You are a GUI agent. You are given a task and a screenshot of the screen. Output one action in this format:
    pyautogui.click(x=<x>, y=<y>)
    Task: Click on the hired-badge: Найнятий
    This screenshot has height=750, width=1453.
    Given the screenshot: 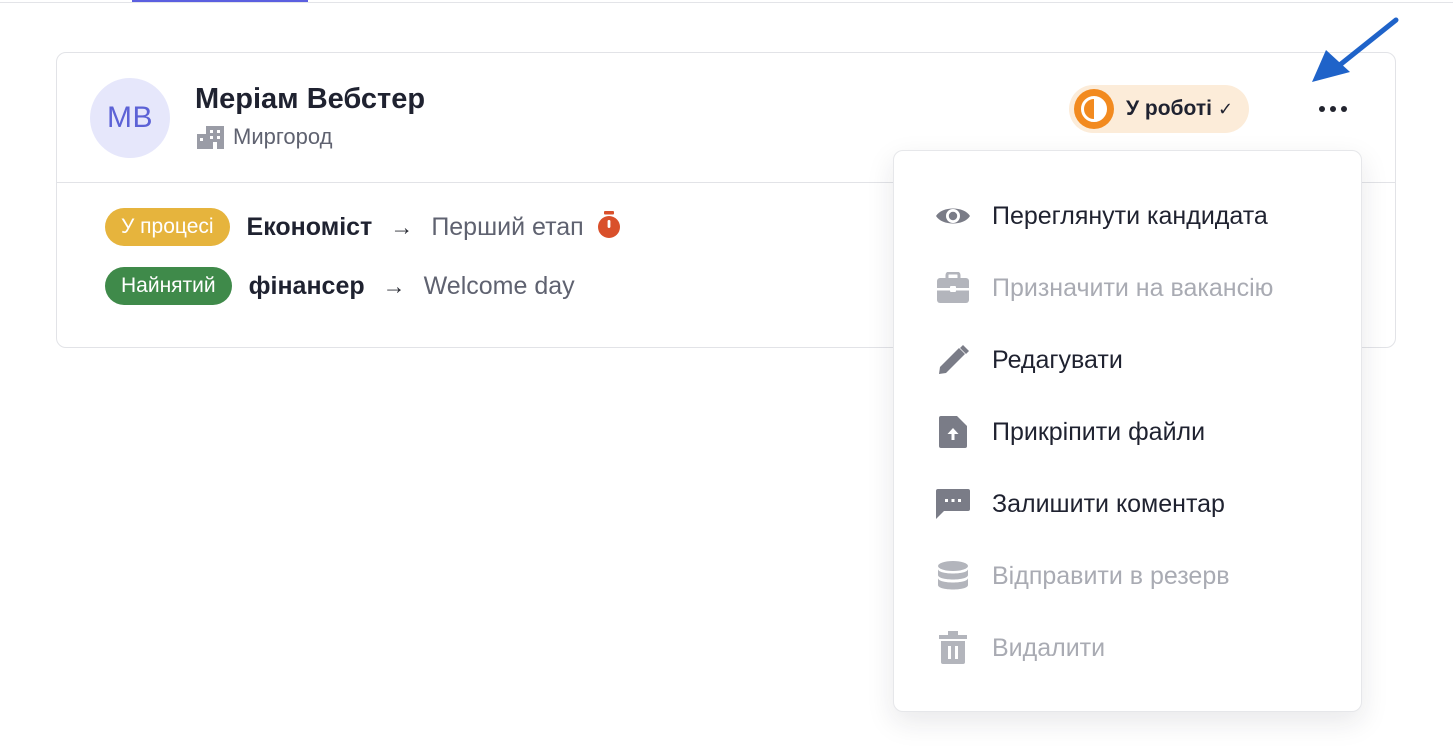 What is the action you would take?
    pyautogui.click(x=168, y=286)
    